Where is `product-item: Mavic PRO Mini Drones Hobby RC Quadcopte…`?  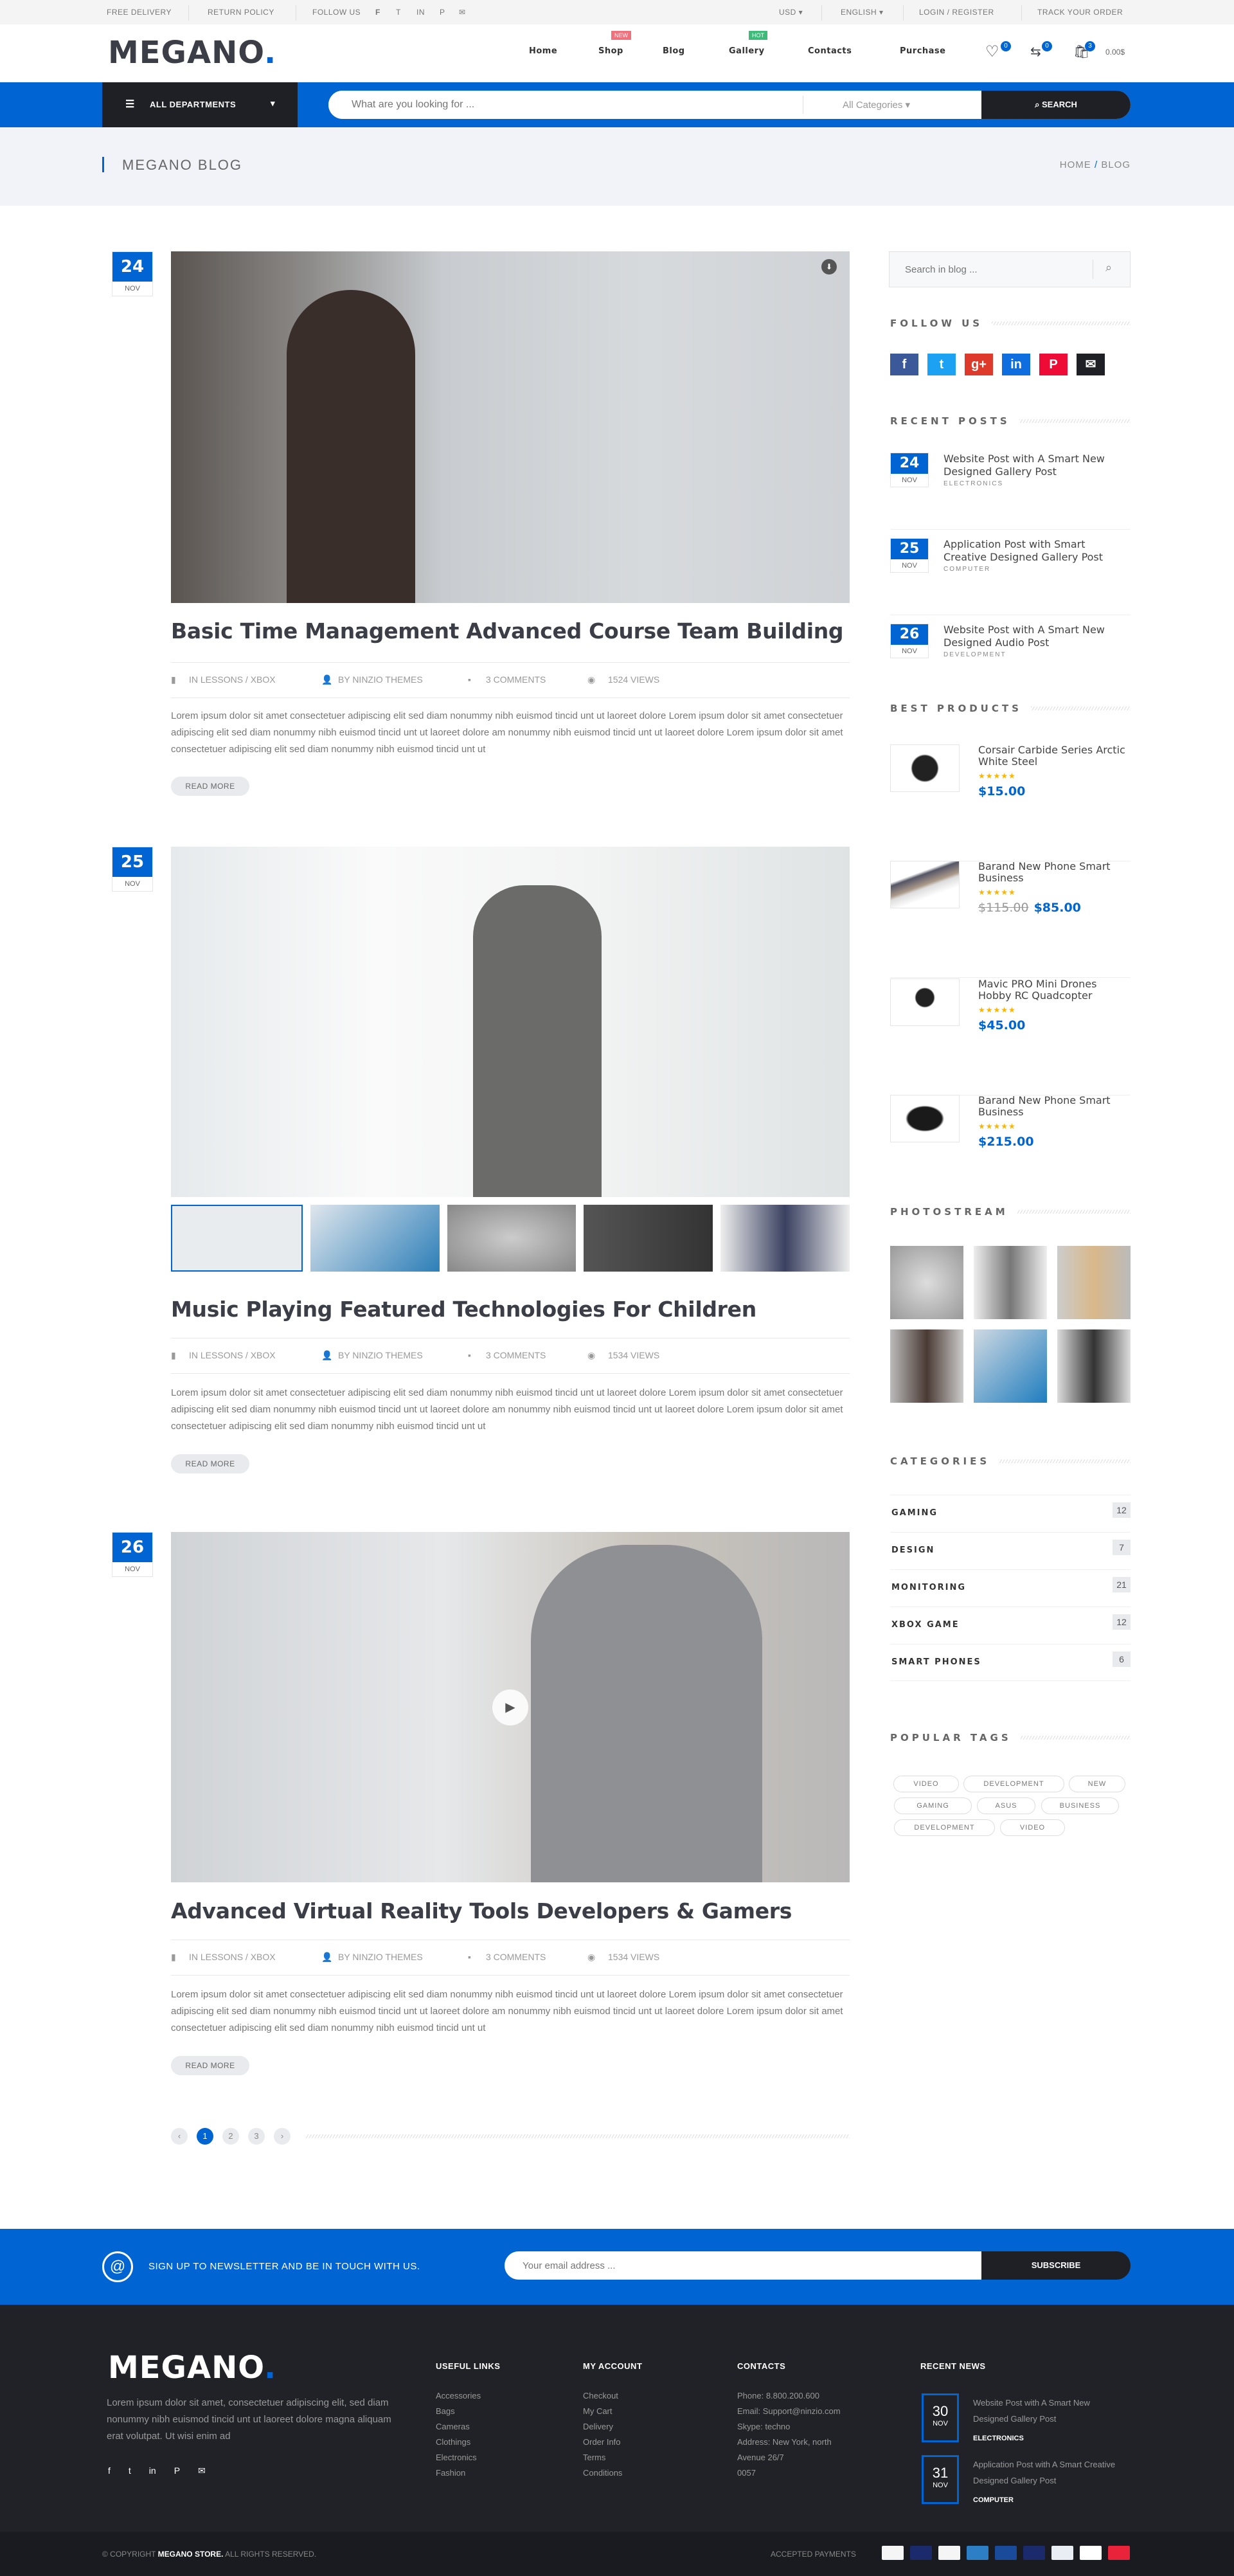 product-item: Mavic PRO Mini Drones Hobby RC Quadcopte… is located at coordinates (1010, 1036).